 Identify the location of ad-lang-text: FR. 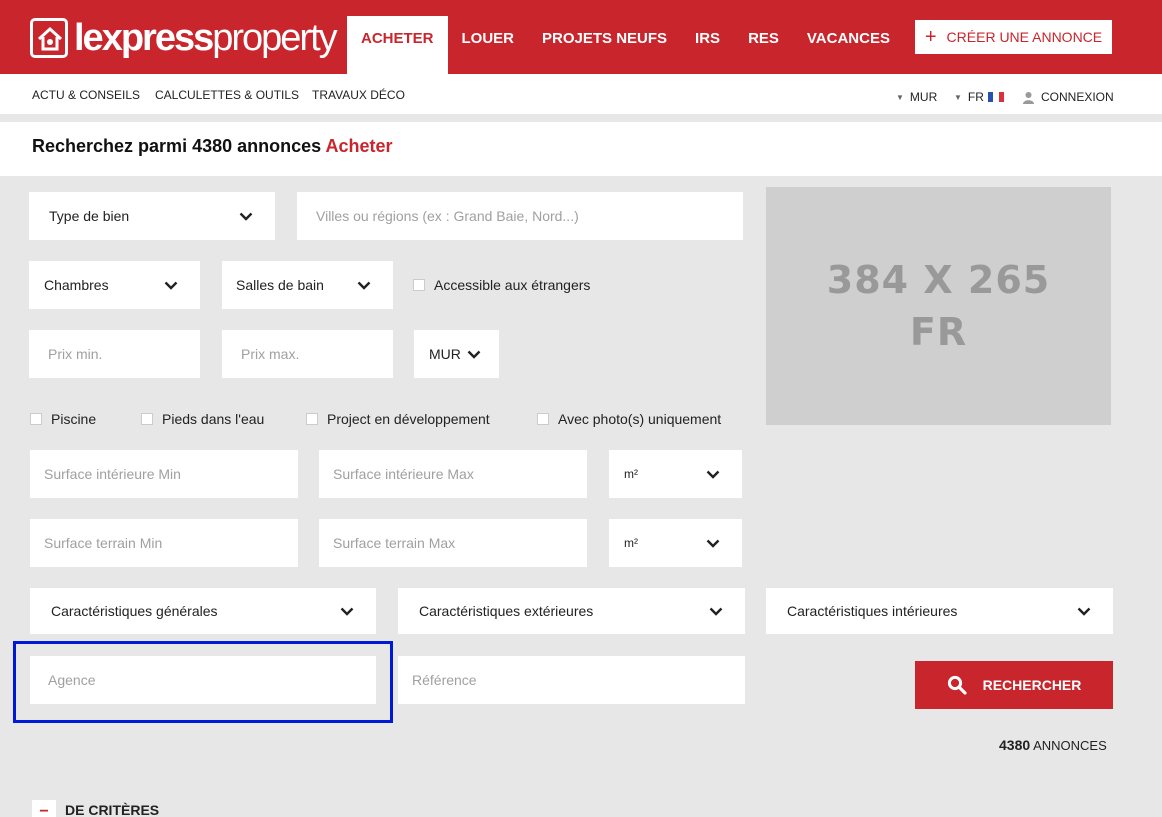
(938, 332).